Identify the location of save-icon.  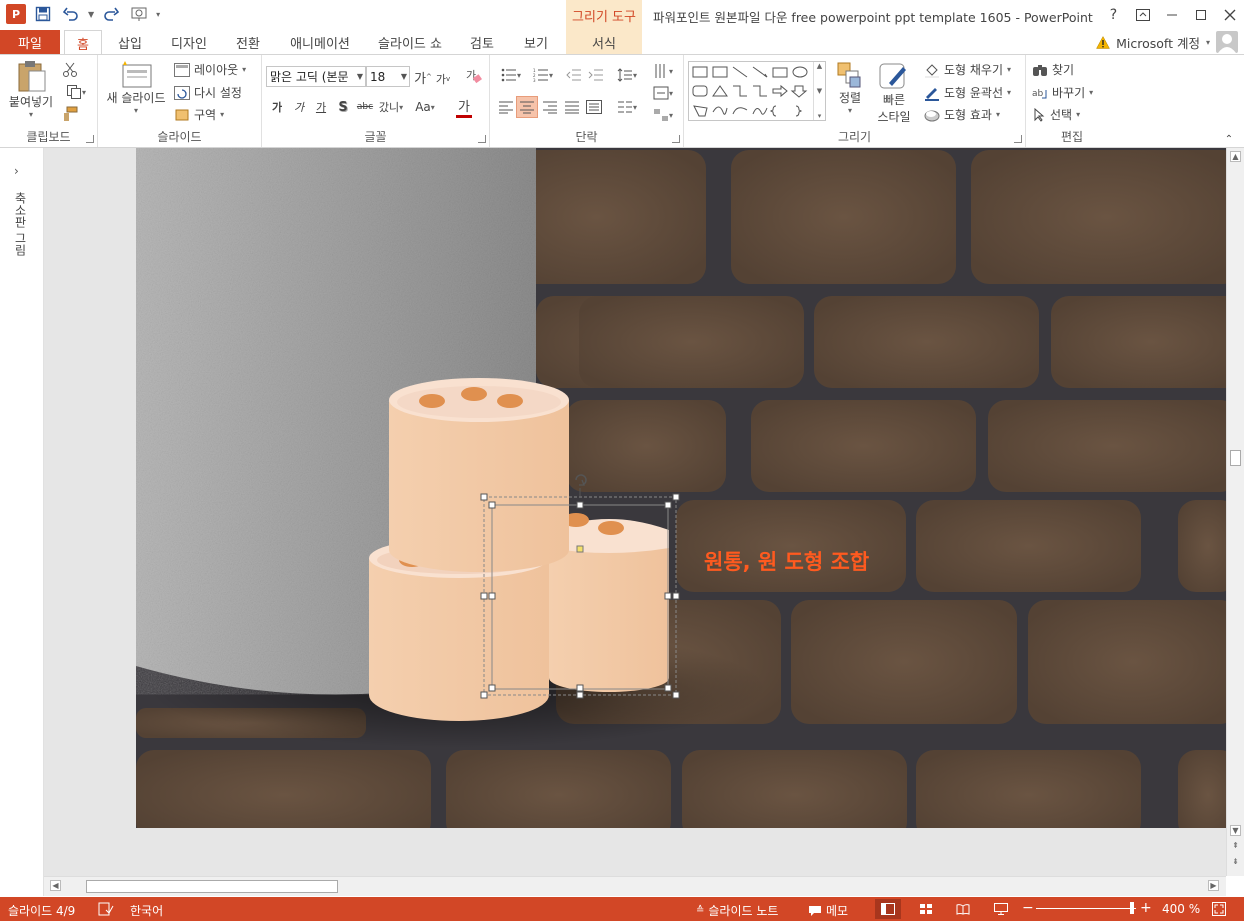
(43, 14).